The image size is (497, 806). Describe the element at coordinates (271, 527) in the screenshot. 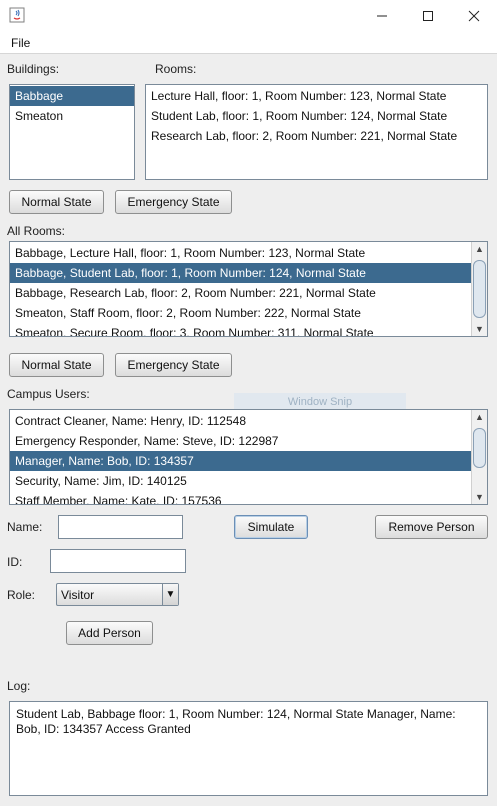

I see `simulate-button: Simulate` at that location.